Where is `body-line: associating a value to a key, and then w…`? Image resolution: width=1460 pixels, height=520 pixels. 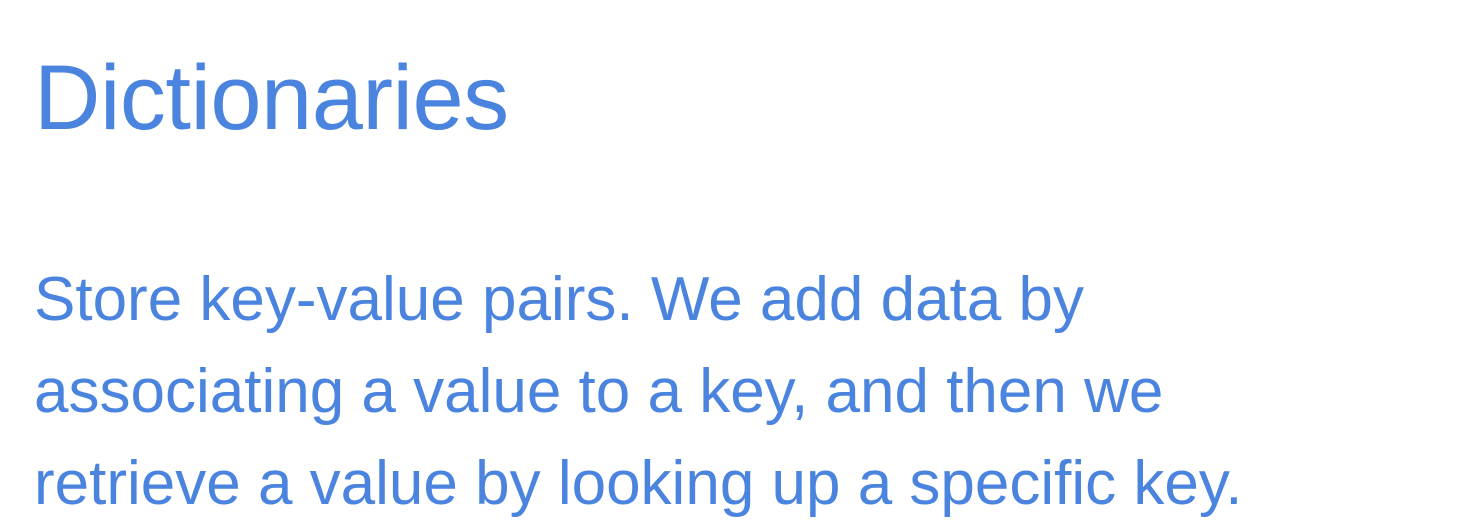
body-line: associating a value to a key, and then w… is located at coordinates (599, 391).